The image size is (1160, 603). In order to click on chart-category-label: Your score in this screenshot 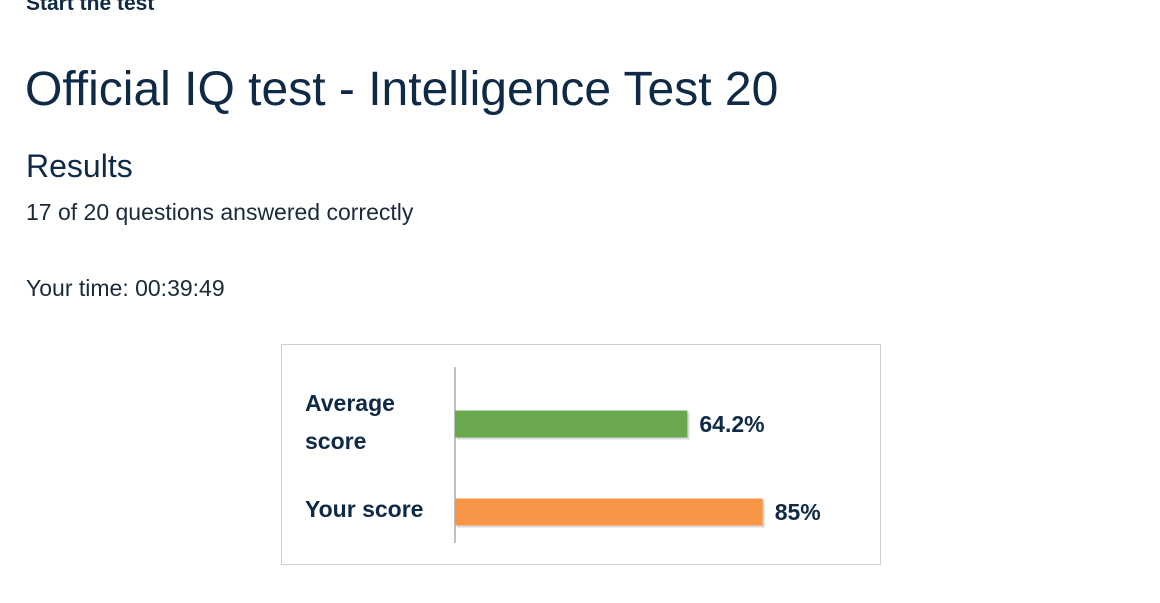, I will do `click(364, 509)`.